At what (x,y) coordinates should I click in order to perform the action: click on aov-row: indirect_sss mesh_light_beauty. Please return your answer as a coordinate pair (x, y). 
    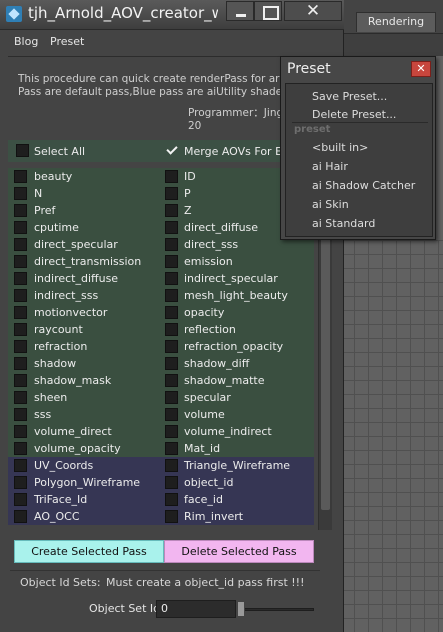
    Looking at the image, I should click on (161, 295).